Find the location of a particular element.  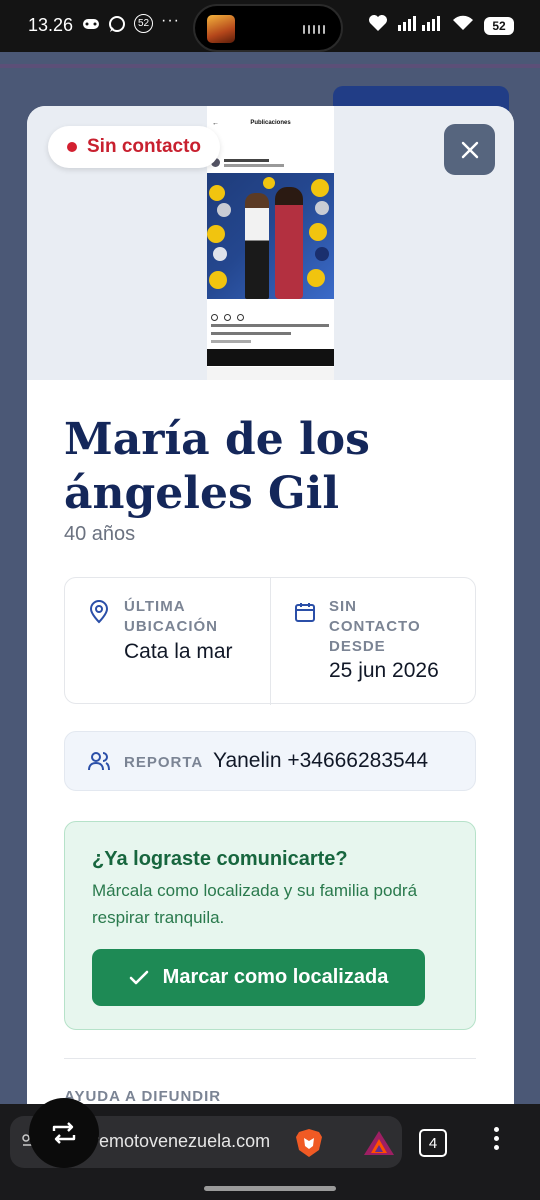

audio-waveform-icon is located at coordinates (314, 29).